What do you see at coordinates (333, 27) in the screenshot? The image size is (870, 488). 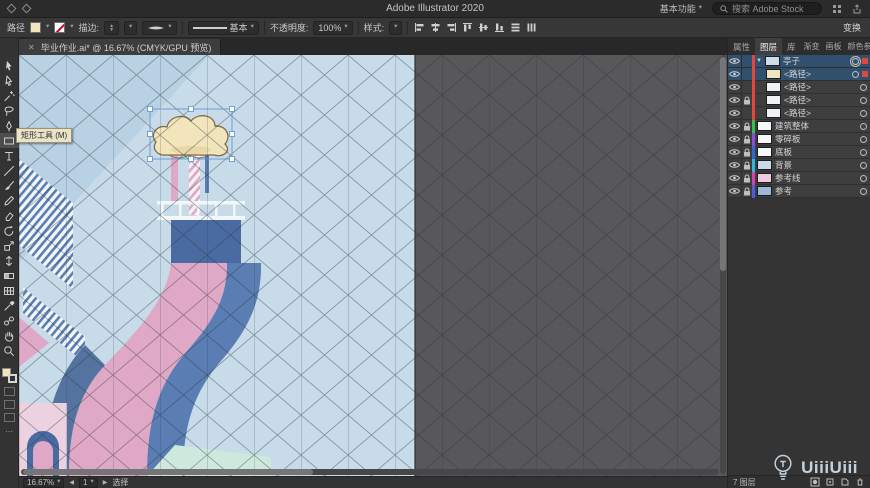 I see `opacity-dropdown: 100% ▾` at bounding box center [333, 27].